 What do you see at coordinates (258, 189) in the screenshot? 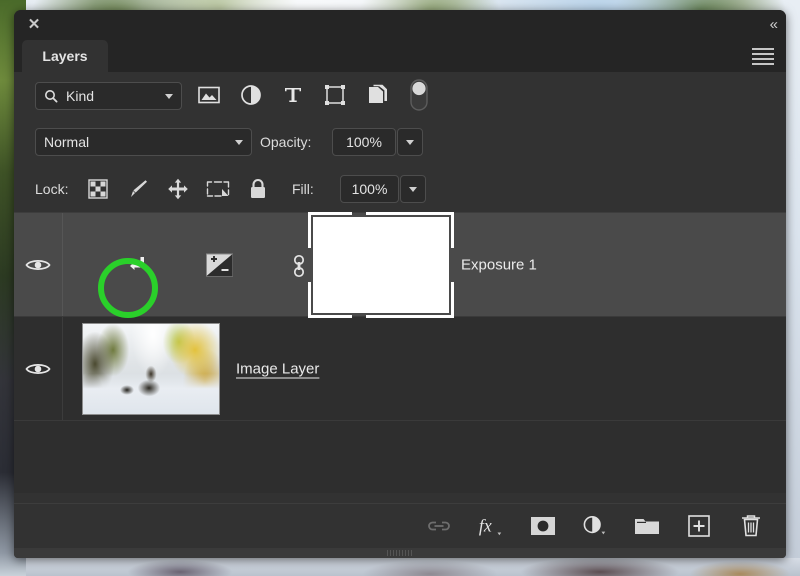
I see `lock-all-icon` at bounding box center [258, 189].